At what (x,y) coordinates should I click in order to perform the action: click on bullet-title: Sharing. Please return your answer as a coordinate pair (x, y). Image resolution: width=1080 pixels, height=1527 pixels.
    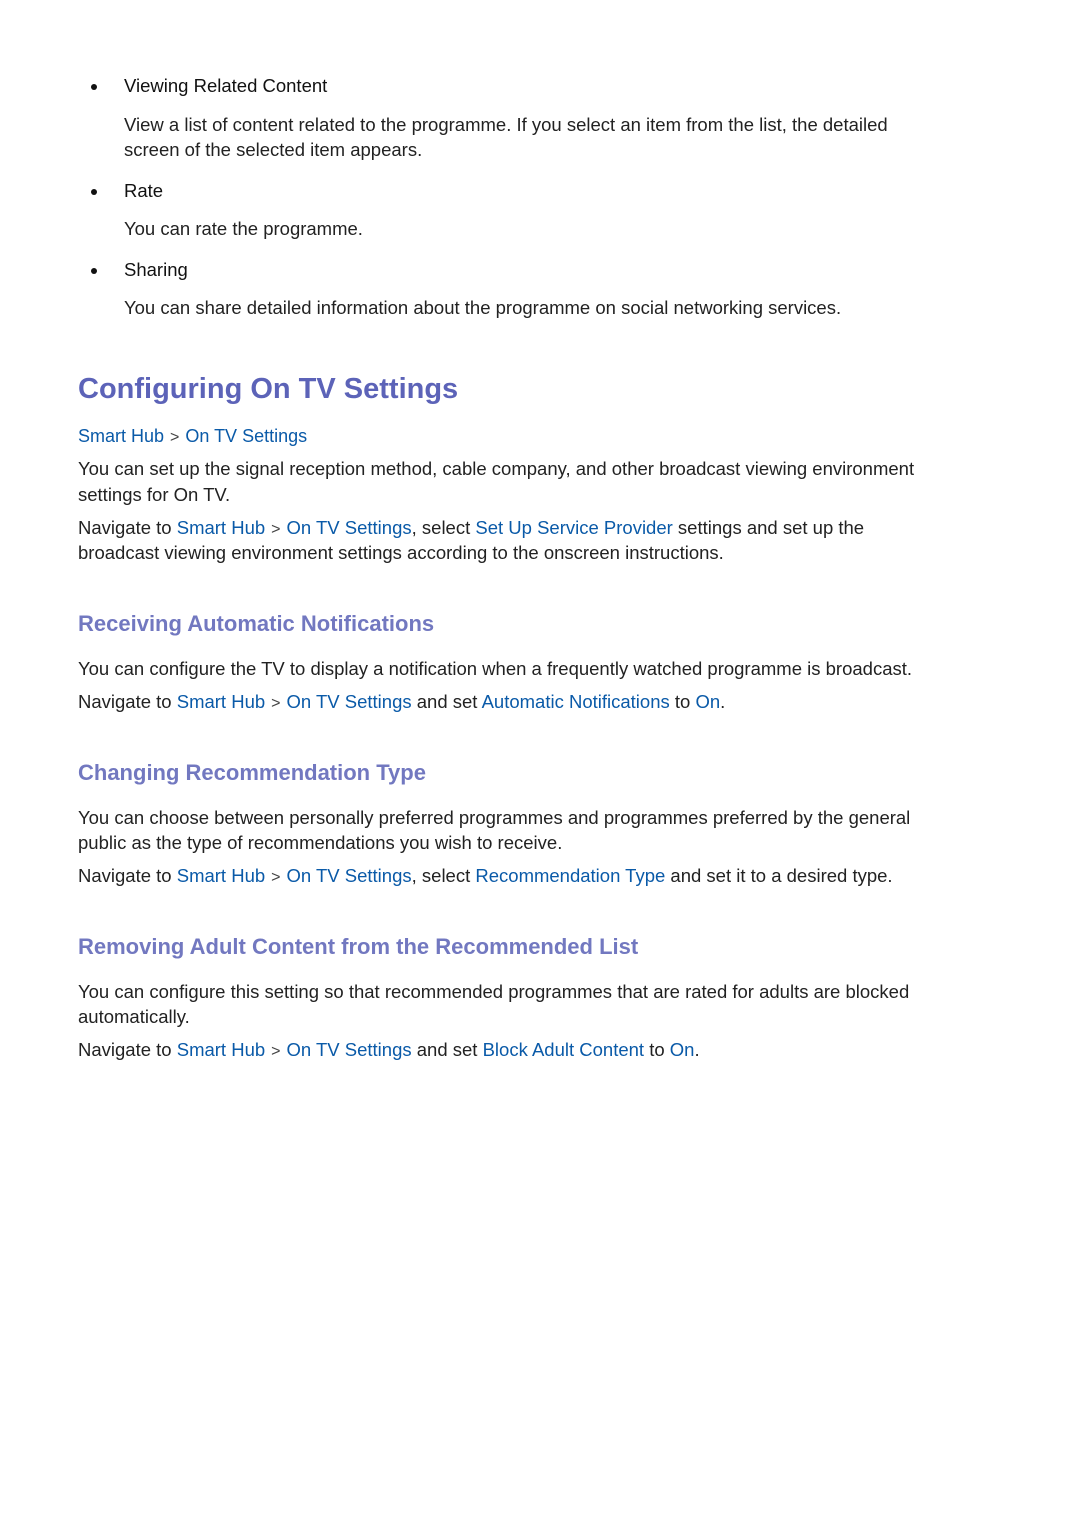
    Looking at the image, I should click on (156, 269).